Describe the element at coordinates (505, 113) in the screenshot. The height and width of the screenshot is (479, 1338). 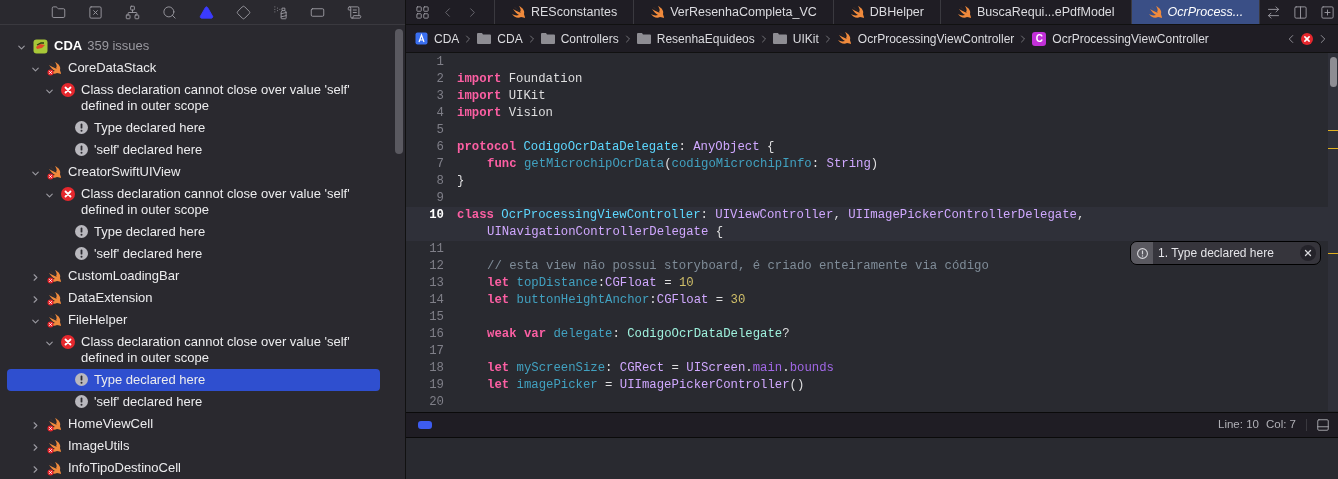
I see `code-line: import Vision` at that location.